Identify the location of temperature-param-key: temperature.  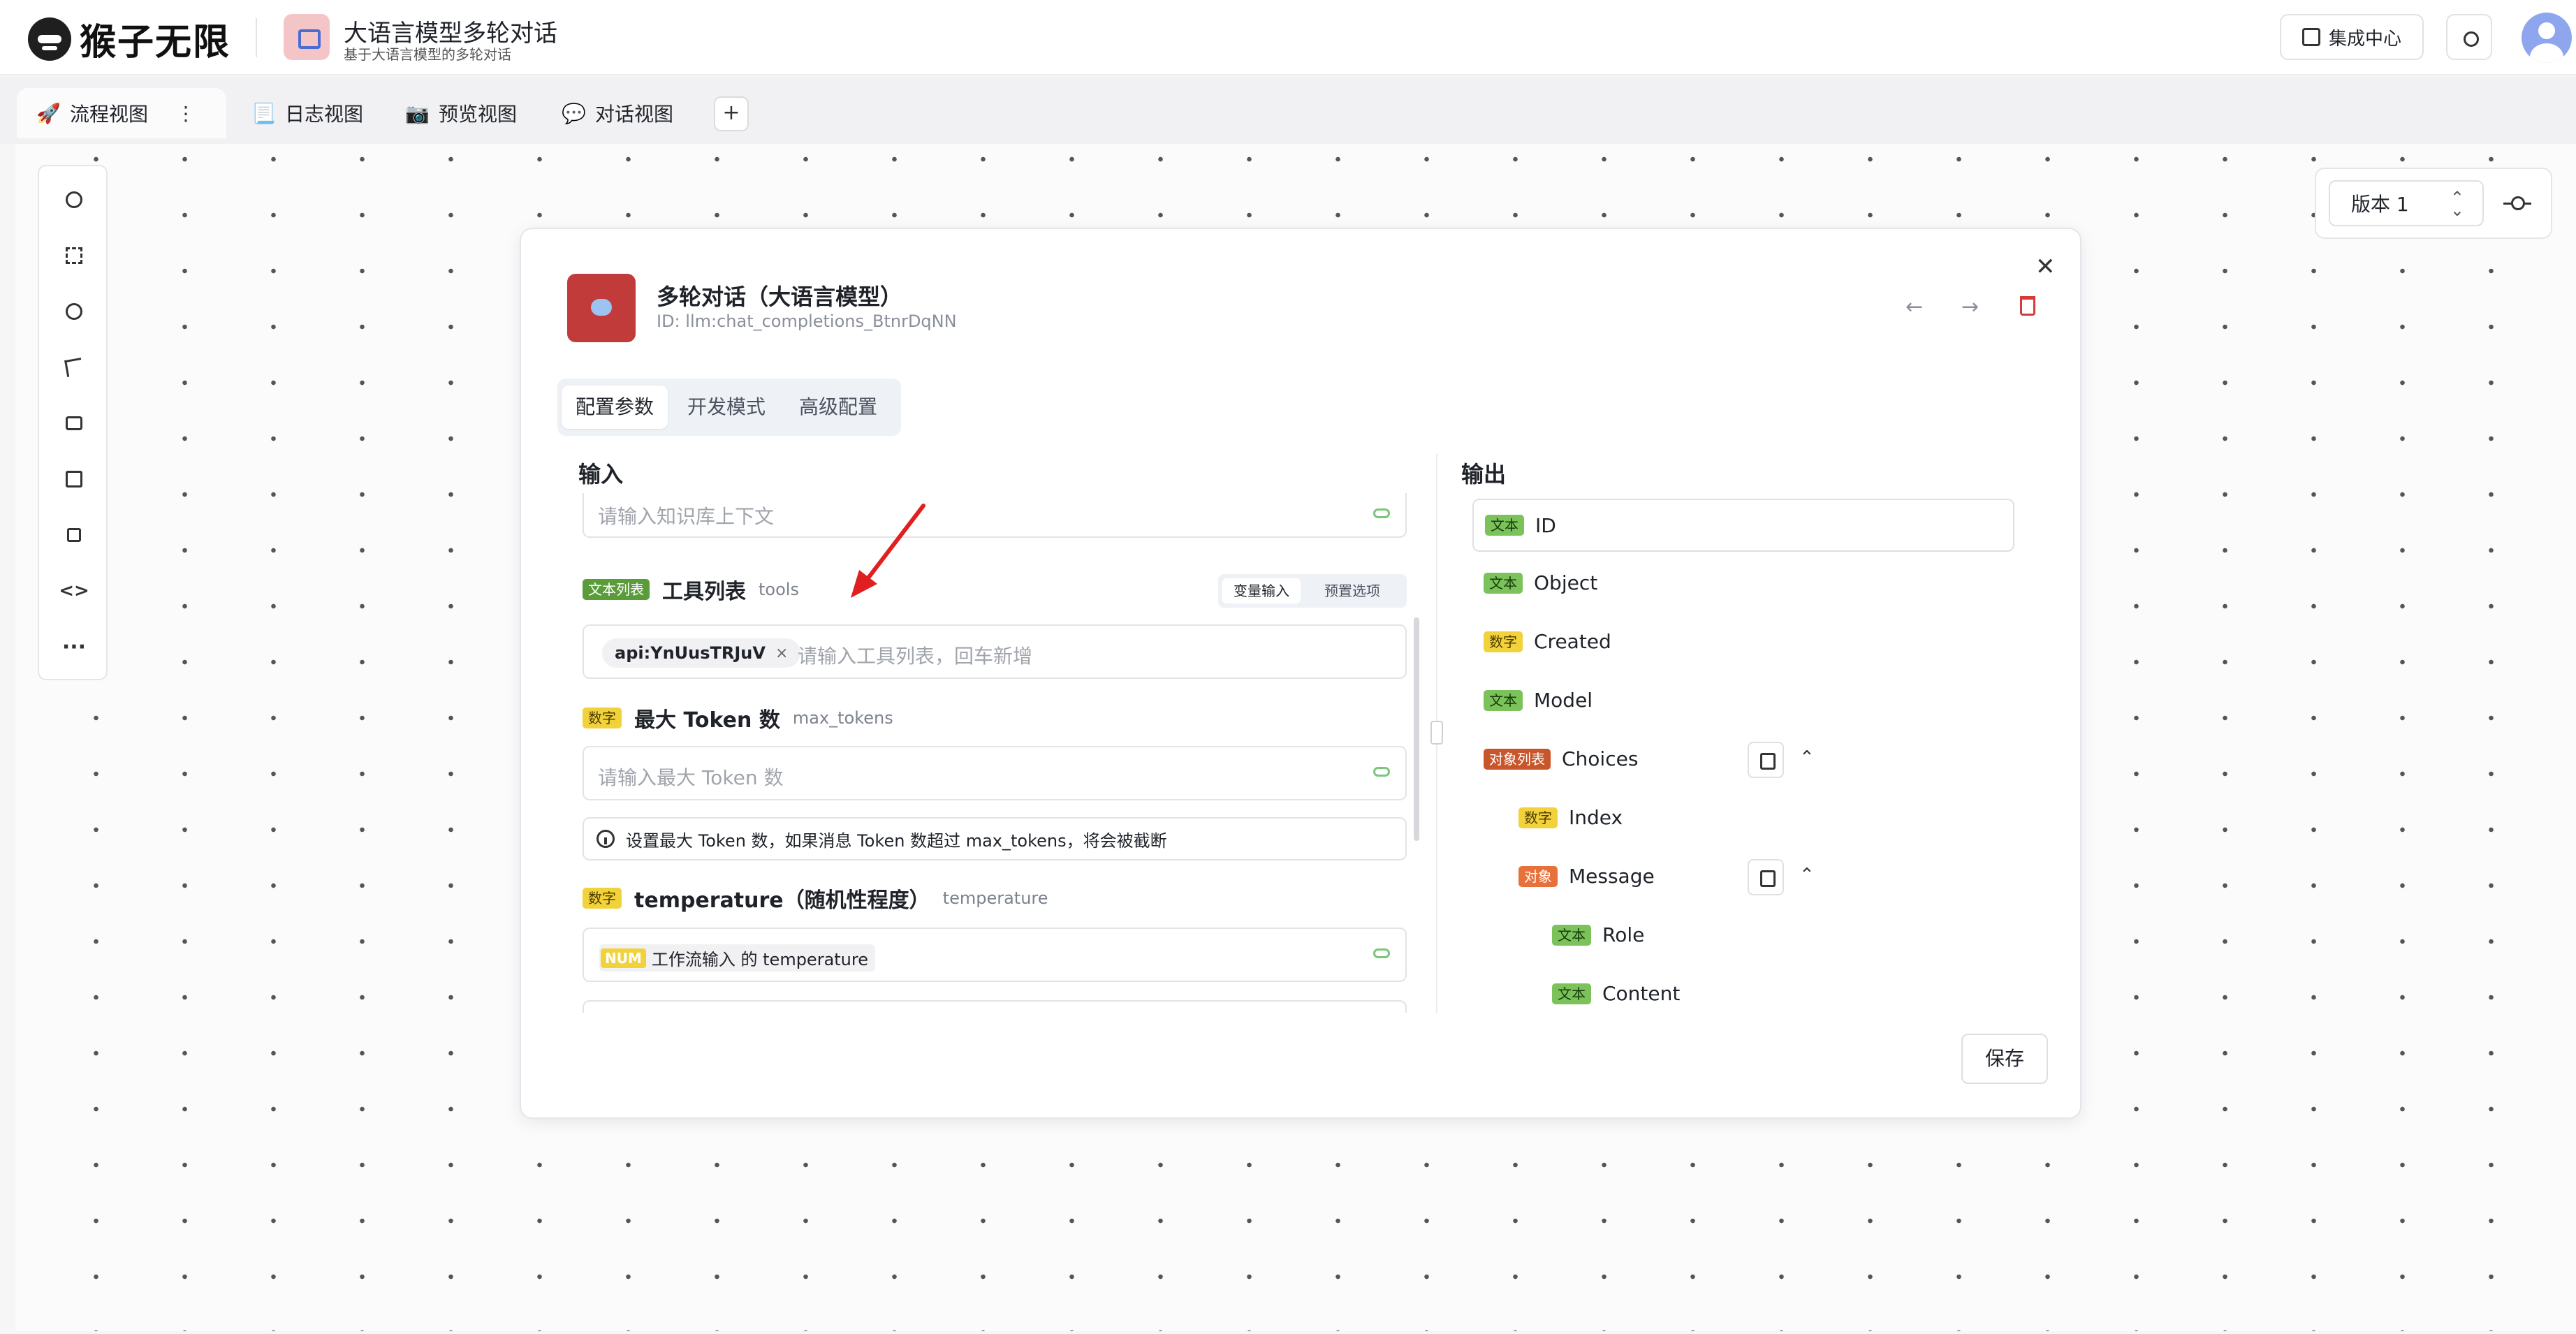
(995, 898).